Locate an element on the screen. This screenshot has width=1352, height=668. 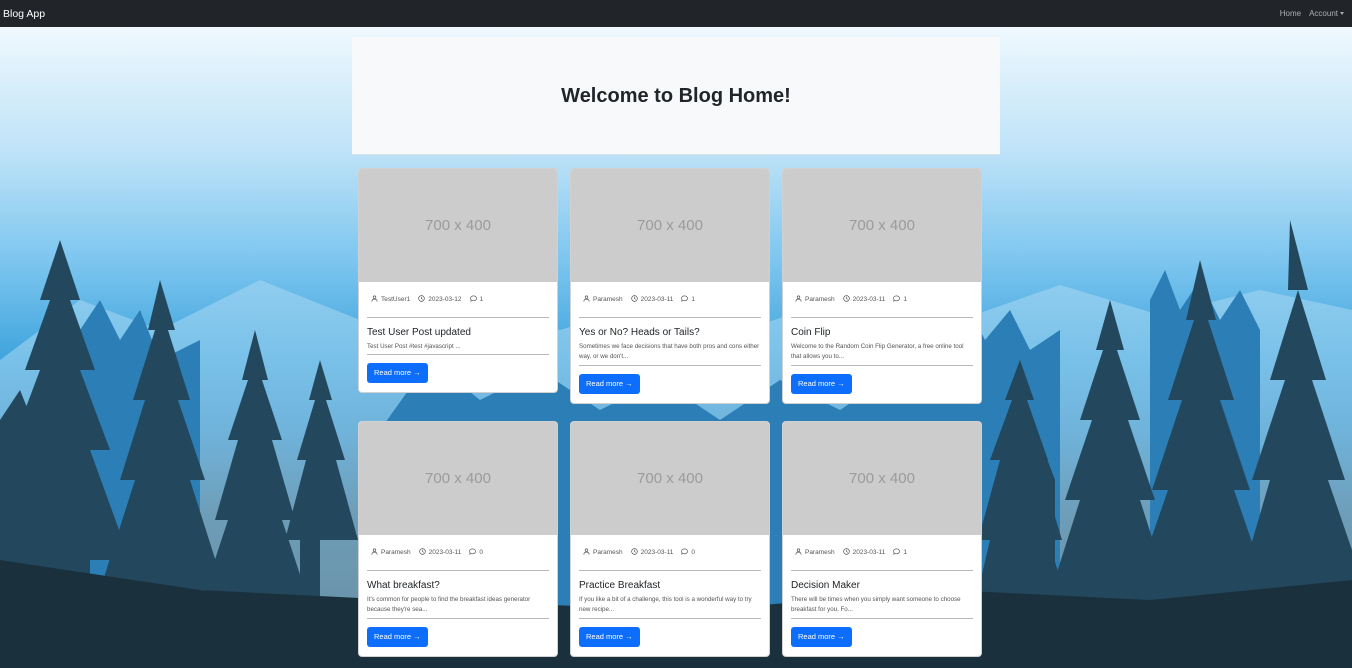
post-meta: TestUser1 2023-03-12 1 is located at coordinates (458, 299).